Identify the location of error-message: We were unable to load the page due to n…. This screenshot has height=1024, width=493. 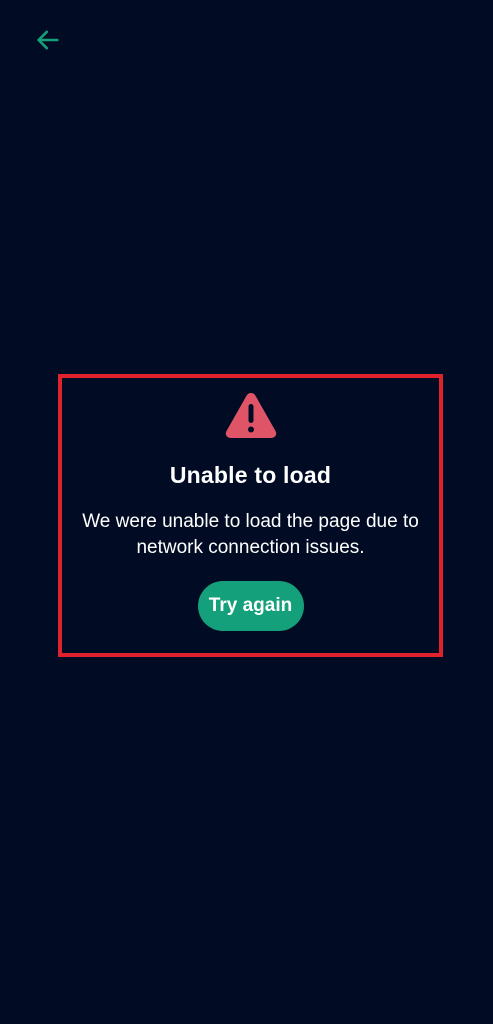
(250, 534).